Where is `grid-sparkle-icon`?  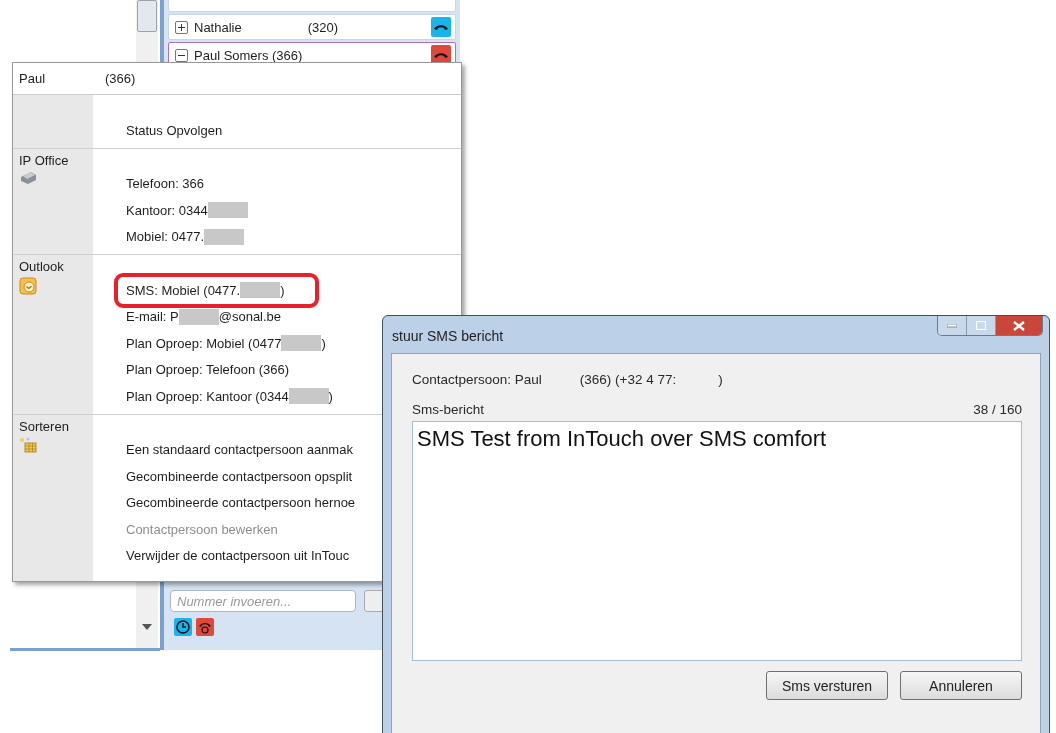 grid-sparkle-icon is located at coordinates (28, 444).